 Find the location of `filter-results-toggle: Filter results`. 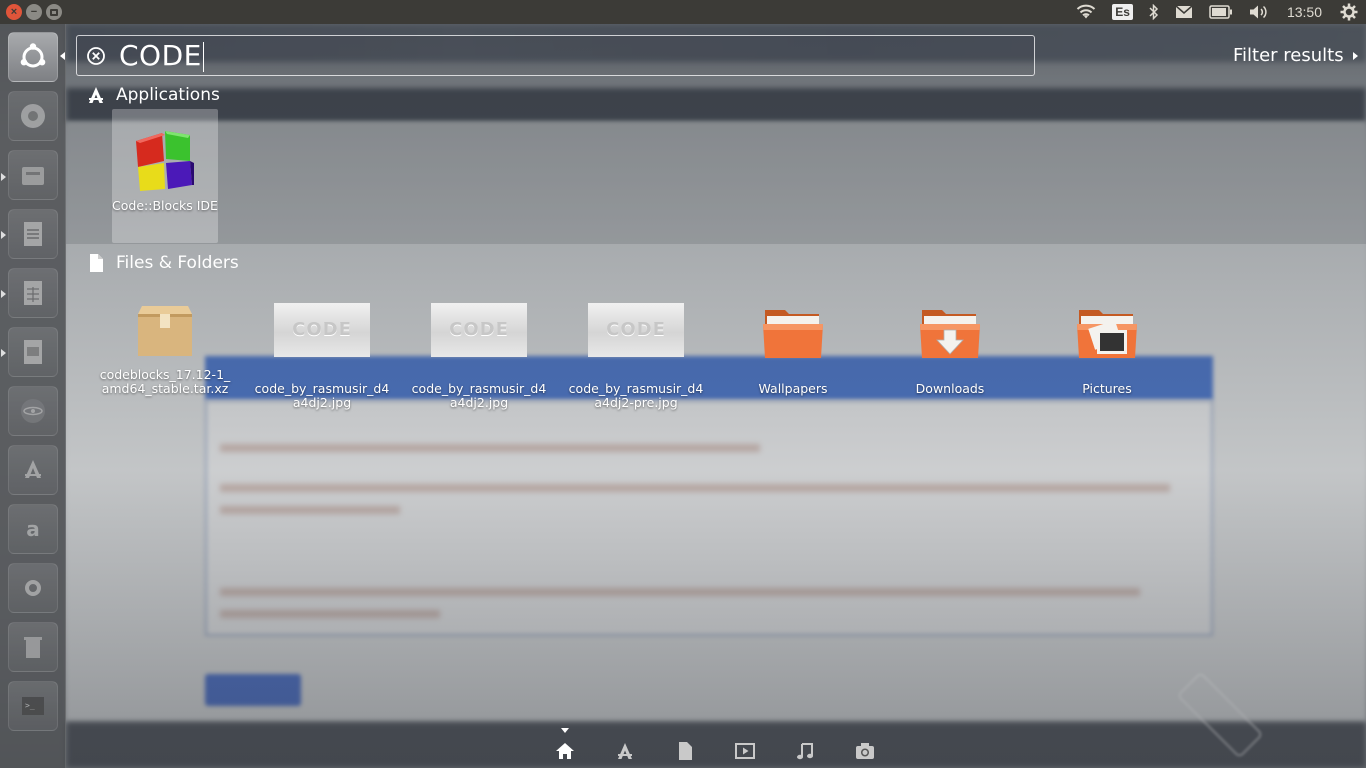

filter-results-toggle: Filter results is located at coordinates (1295, 55).